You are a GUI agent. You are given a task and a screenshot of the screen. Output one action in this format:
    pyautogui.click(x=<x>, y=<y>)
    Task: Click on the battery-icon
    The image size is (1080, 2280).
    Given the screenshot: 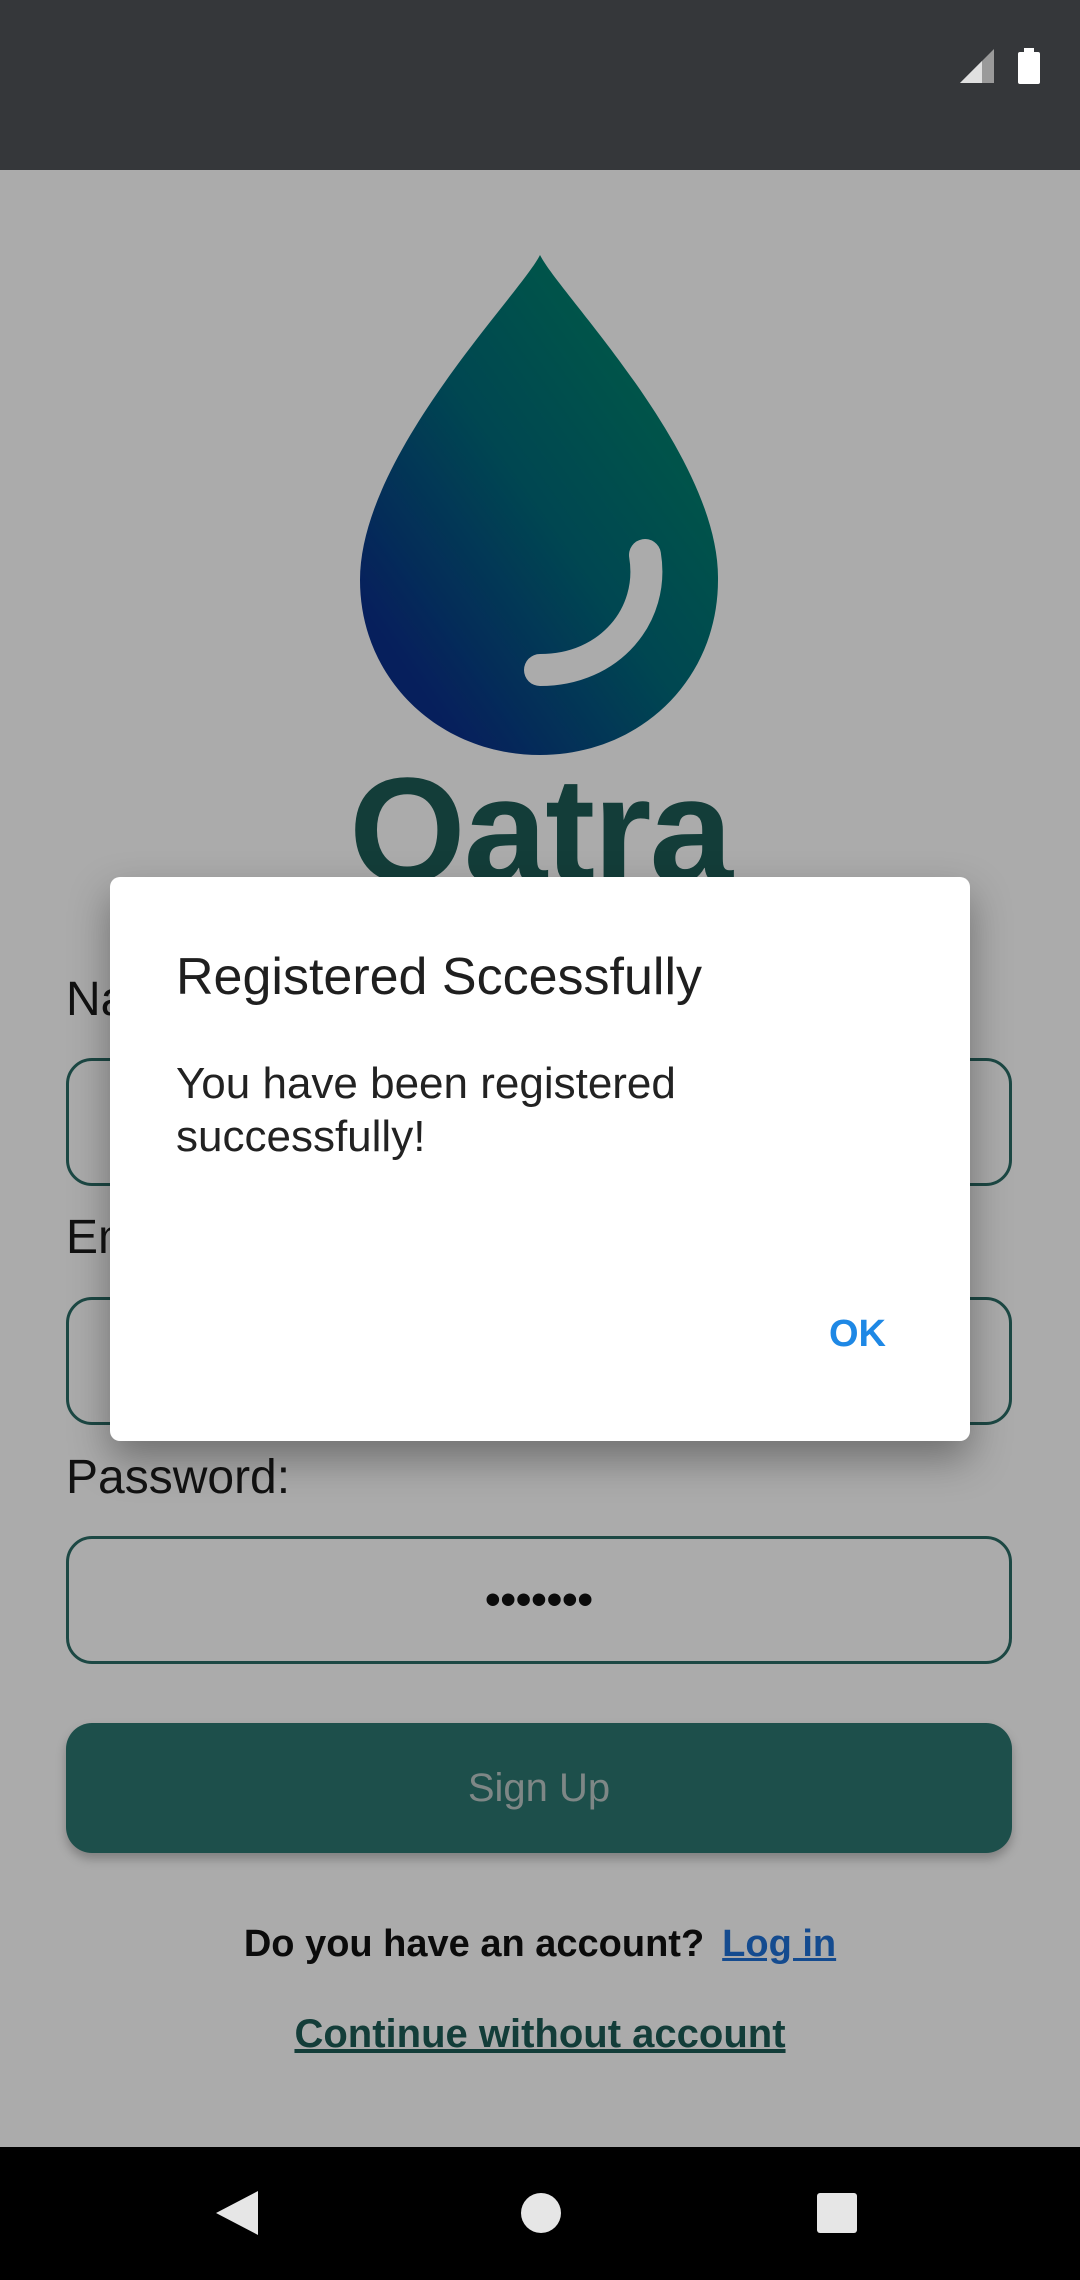 What is the action you would take?
    pyautogui.click(x=1029, y=68)
    